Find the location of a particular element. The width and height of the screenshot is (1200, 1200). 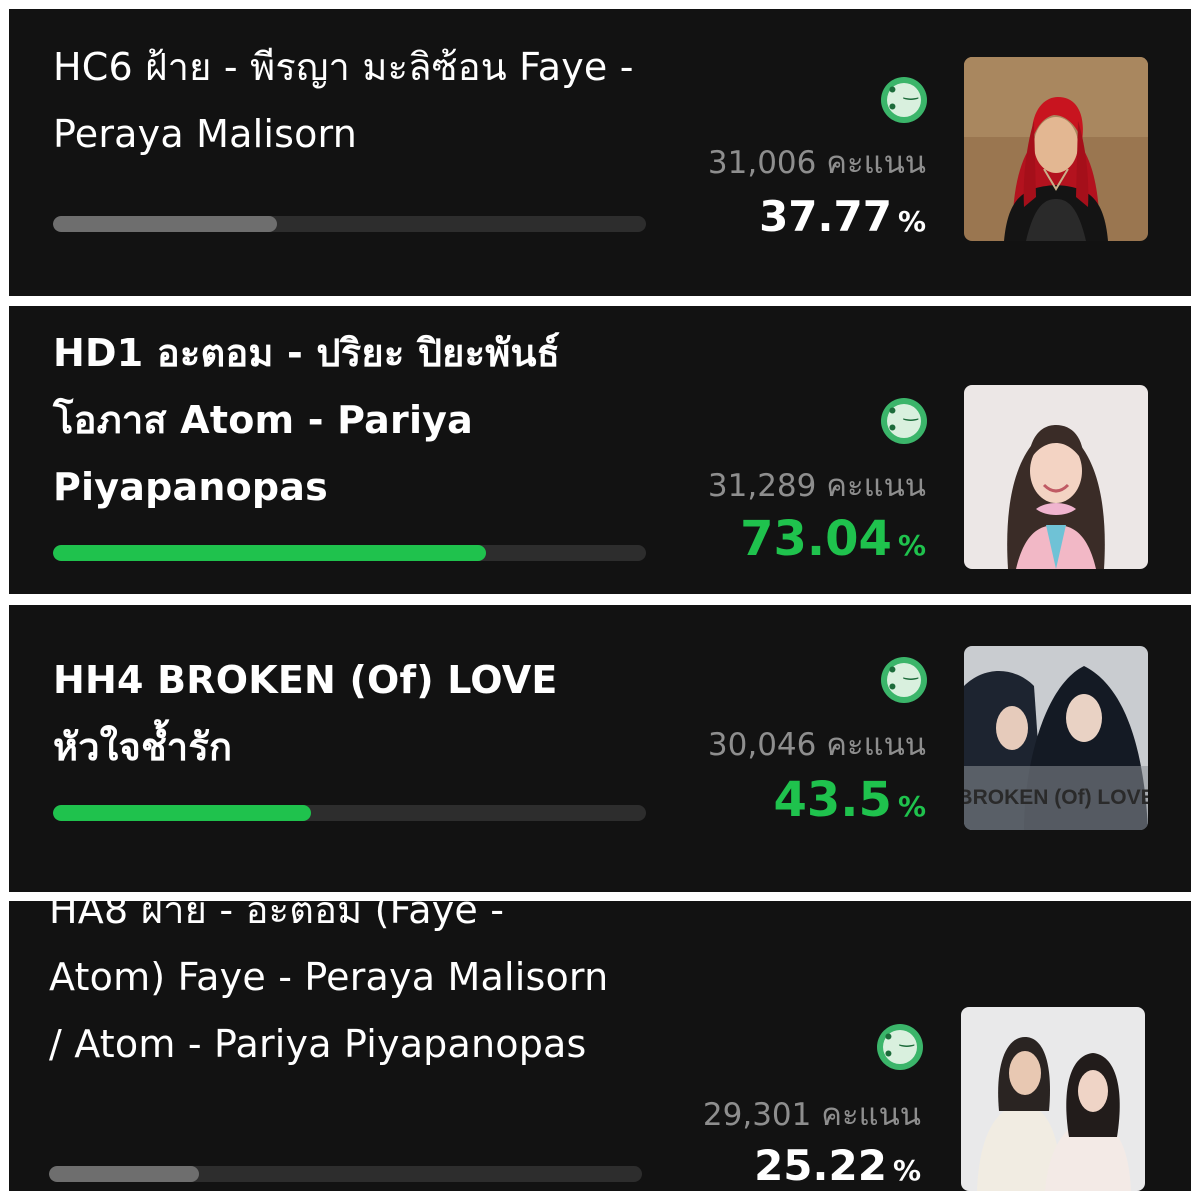

vote-count: 31,289 คะแนน is located at coordinates (817, 485).